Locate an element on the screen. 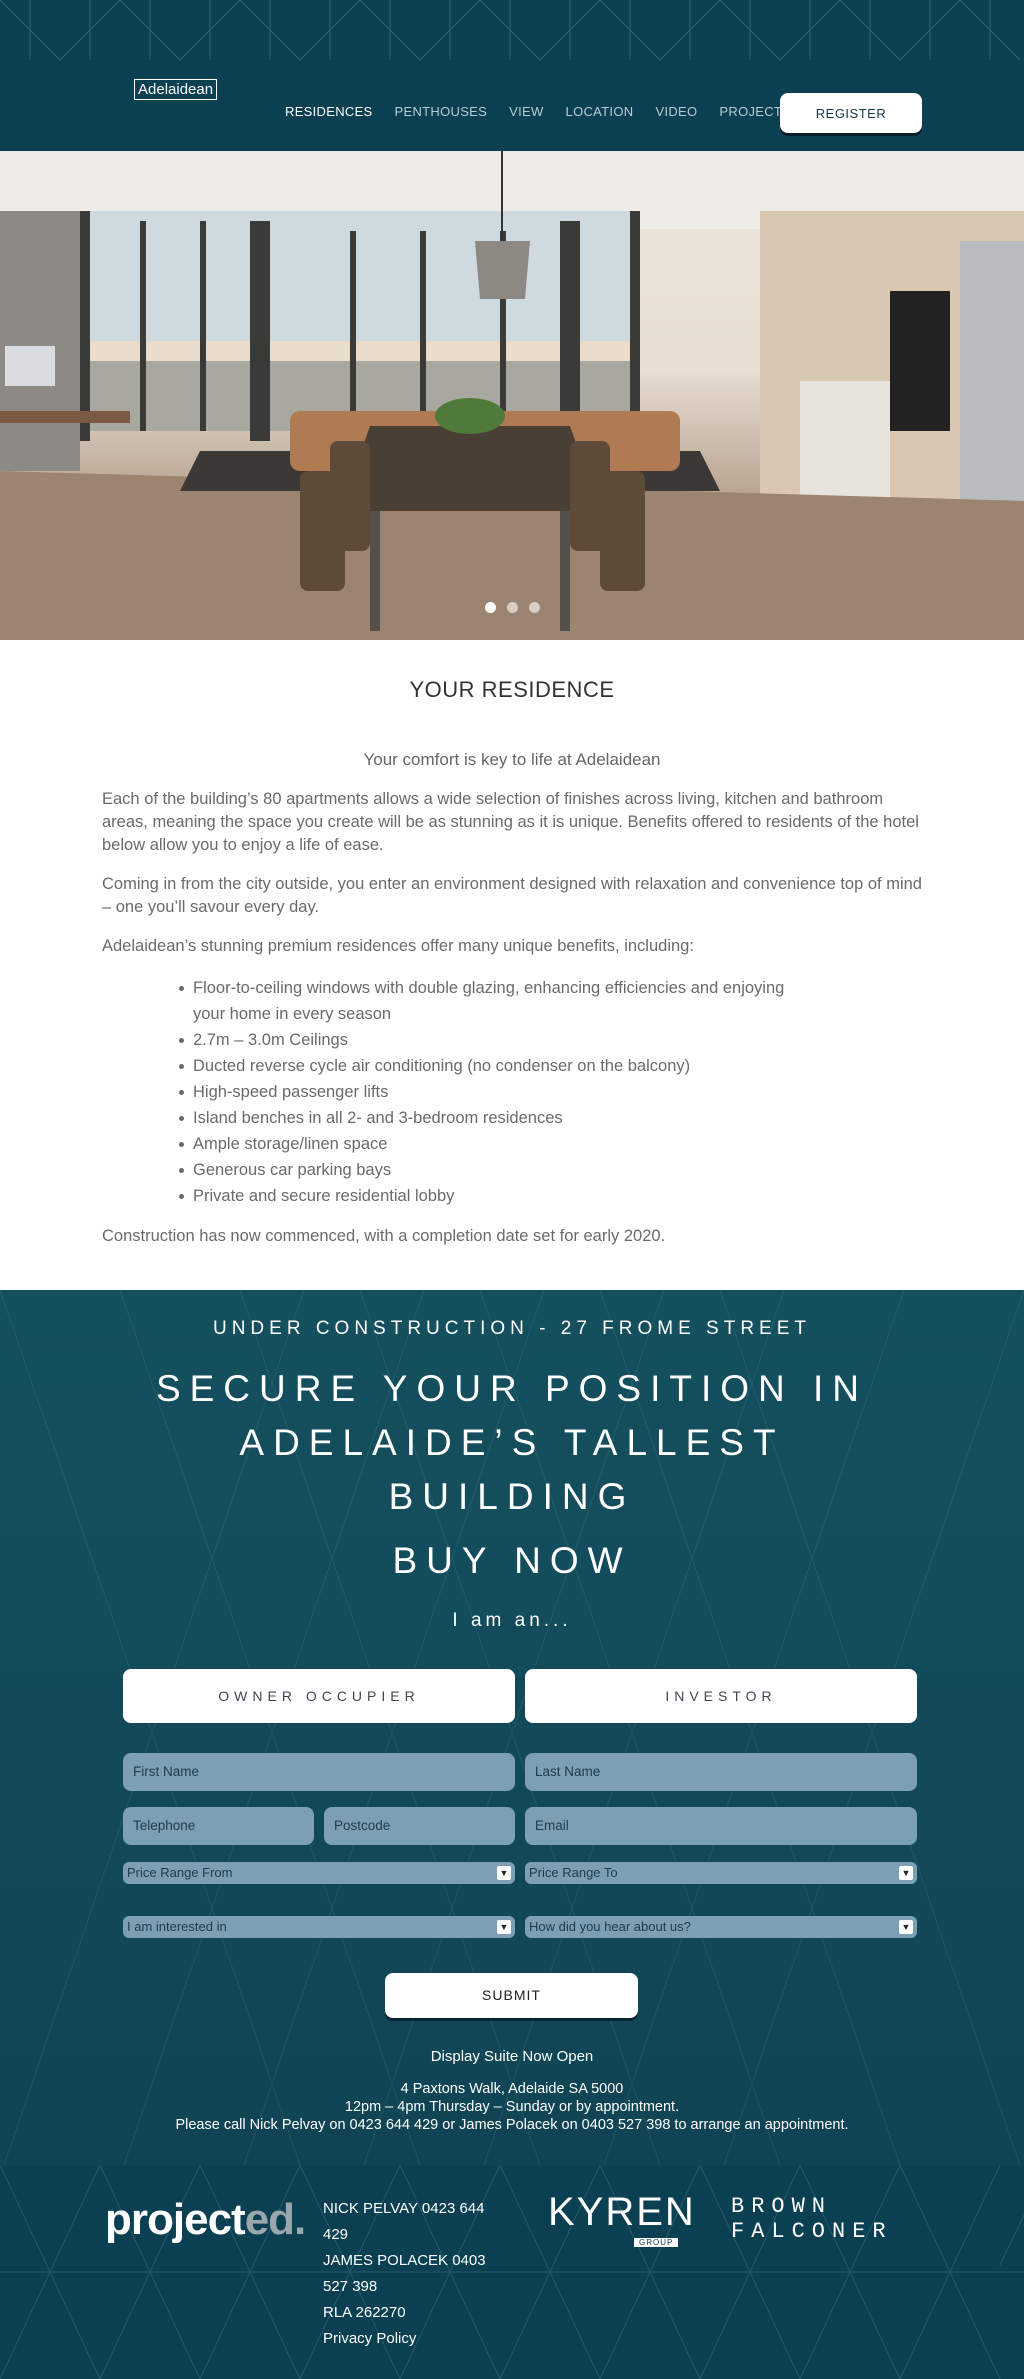 This screenshot has height=2379, width=1024. hear-about-select: How did you hear about us? ▼ is located at coordinates (721, 1927).